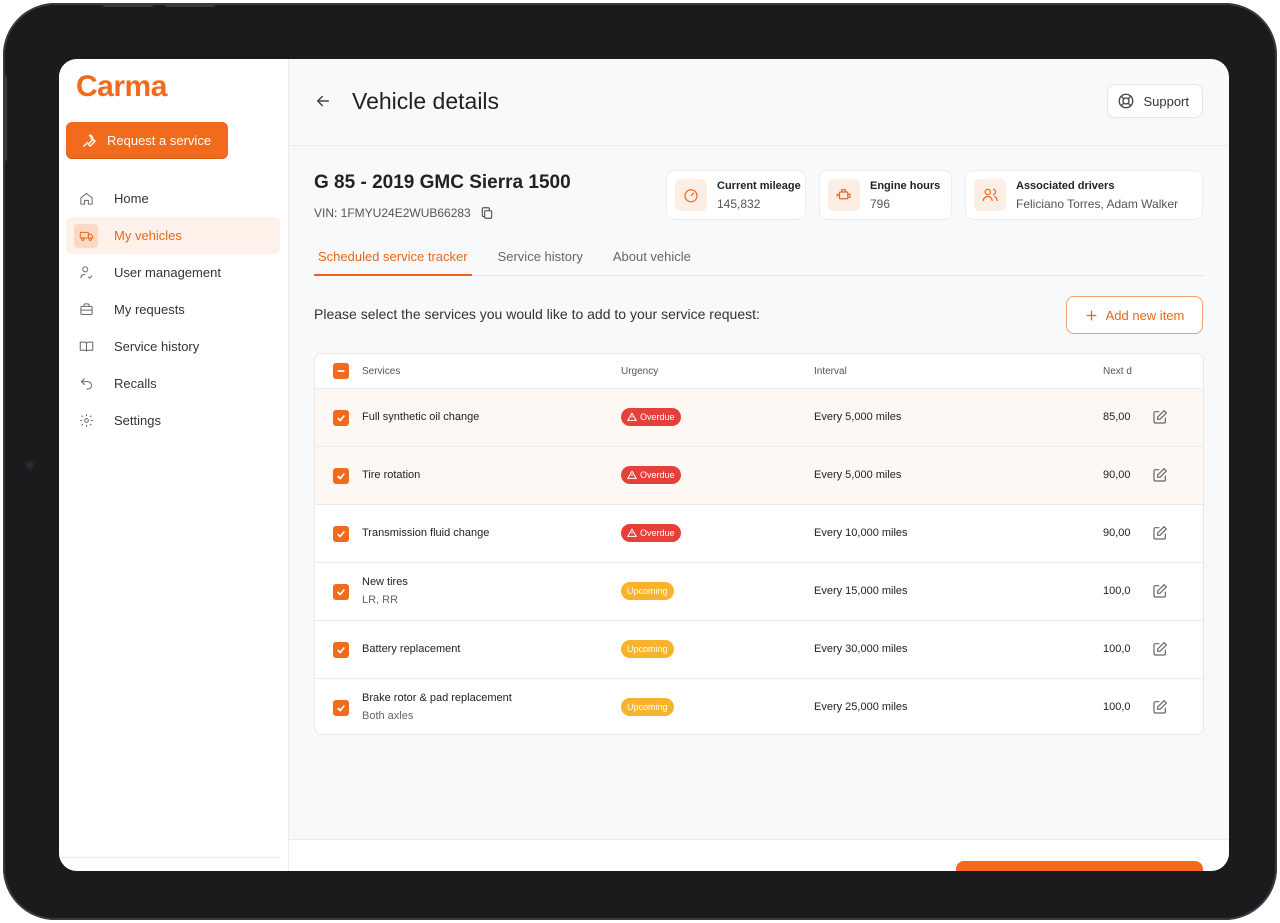 Image resolution: width=1280 pixels, height=923 pixels. I want to click on interval-cell: Every 15,000 miles, so click(861, 591).